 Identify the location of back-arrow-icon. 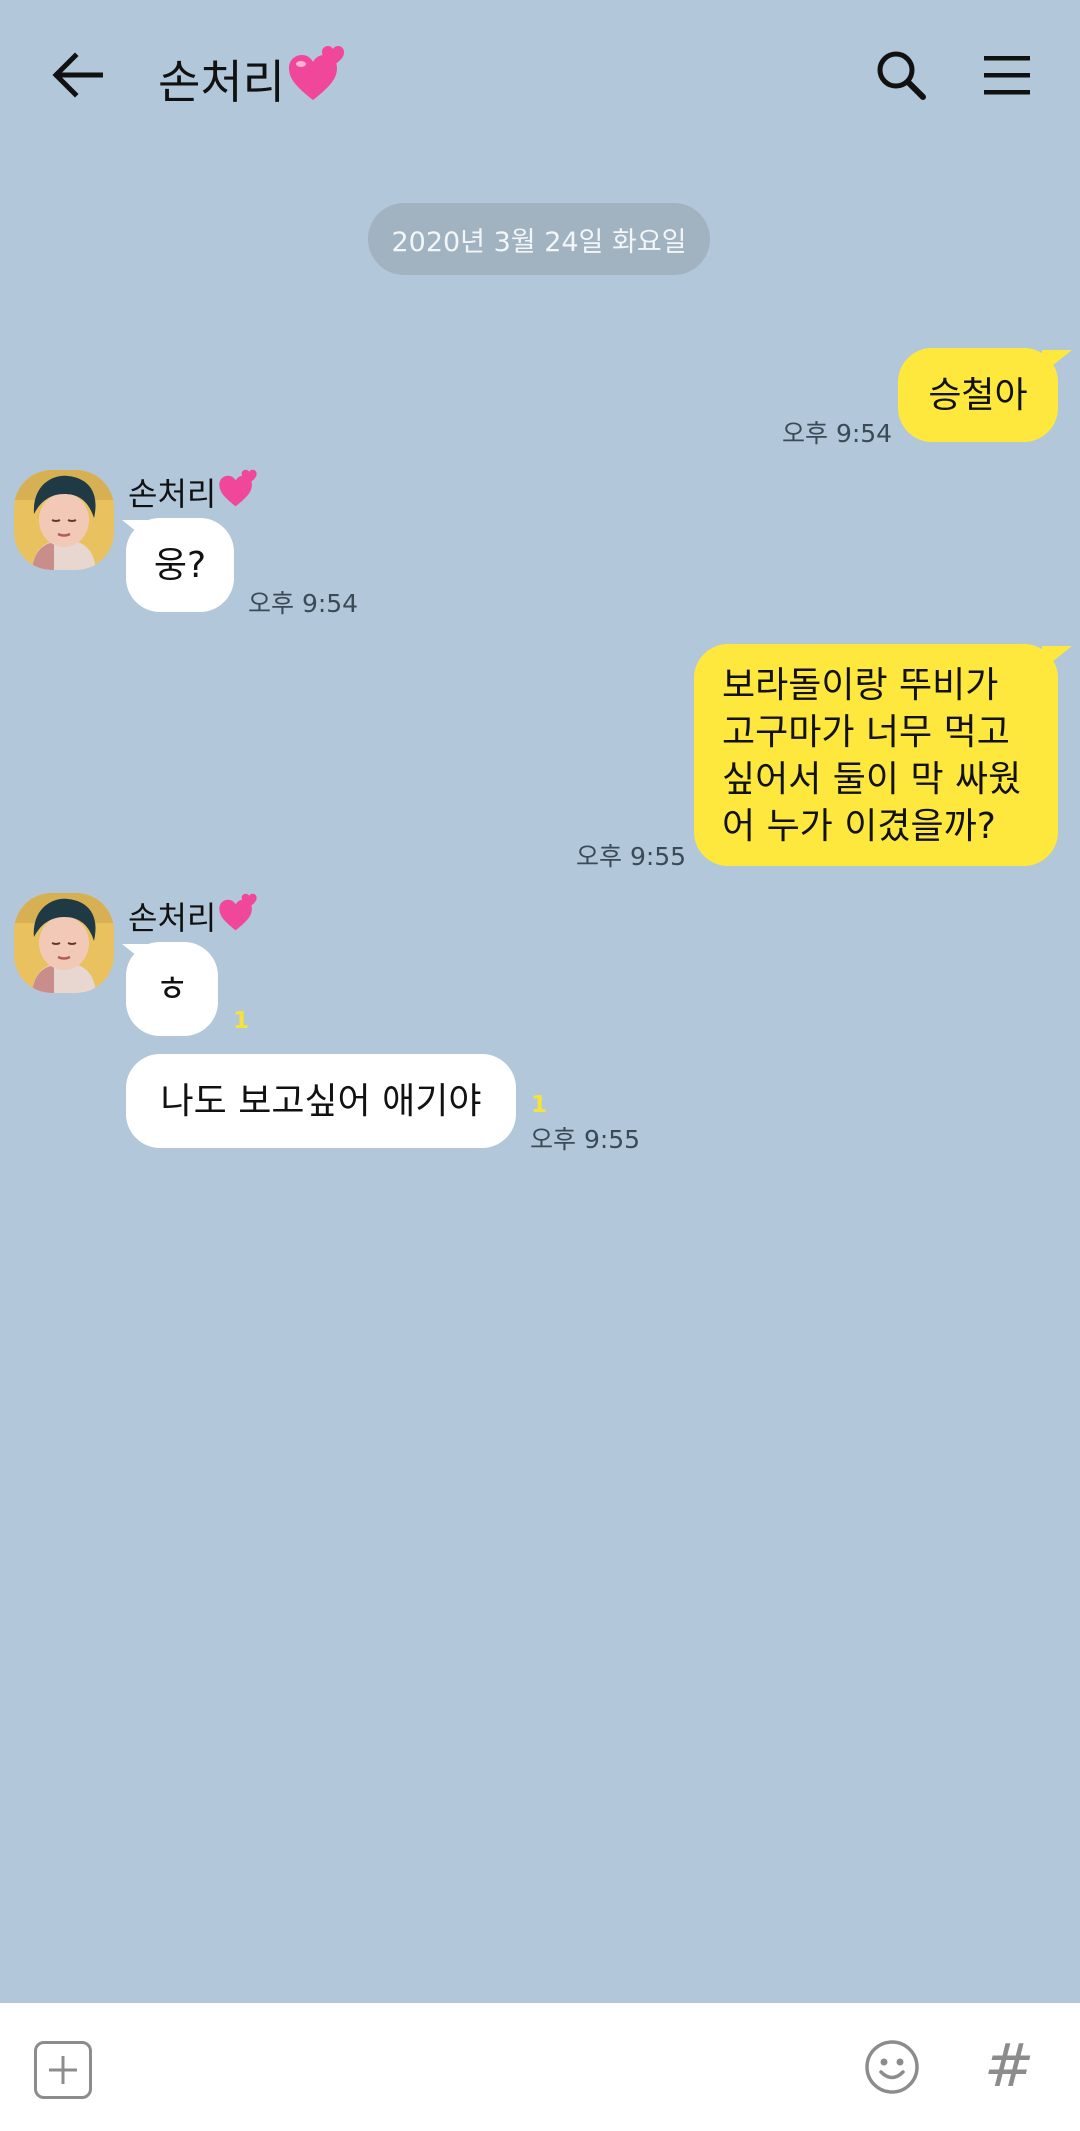
(77, 75).